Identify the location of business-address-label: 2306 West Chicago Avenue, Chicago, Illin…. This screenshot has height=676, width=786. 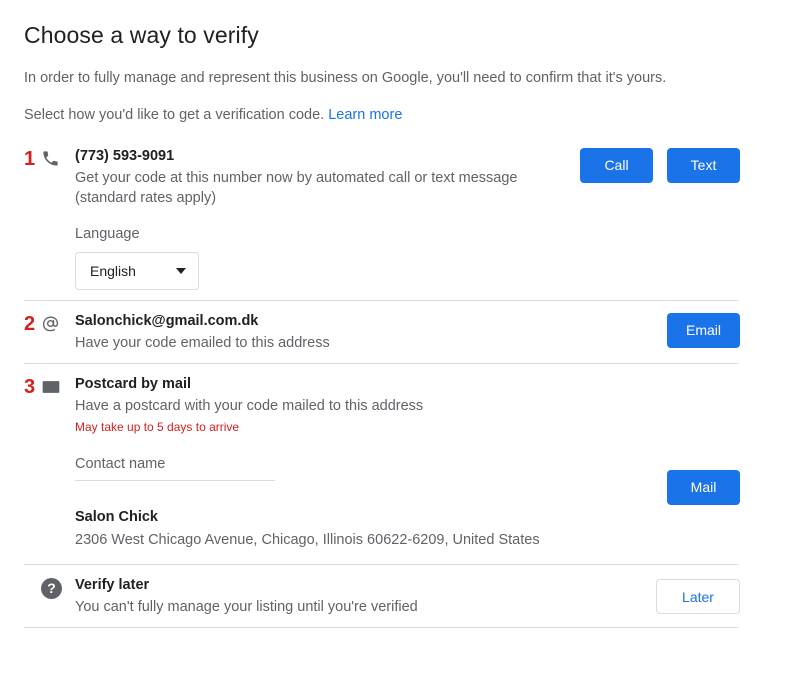
(307, 539).